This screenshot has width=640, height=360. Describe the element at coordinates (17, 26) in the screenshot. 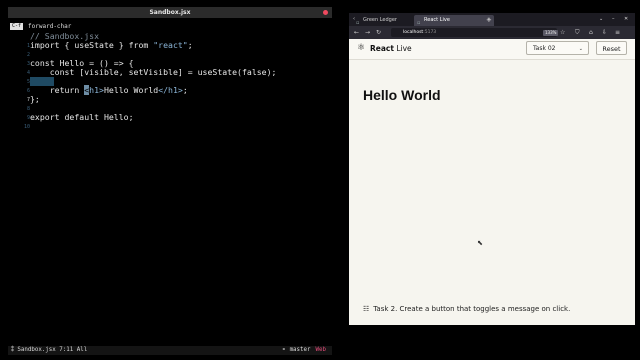

I see `keystroke-badge: C-f` at that location.